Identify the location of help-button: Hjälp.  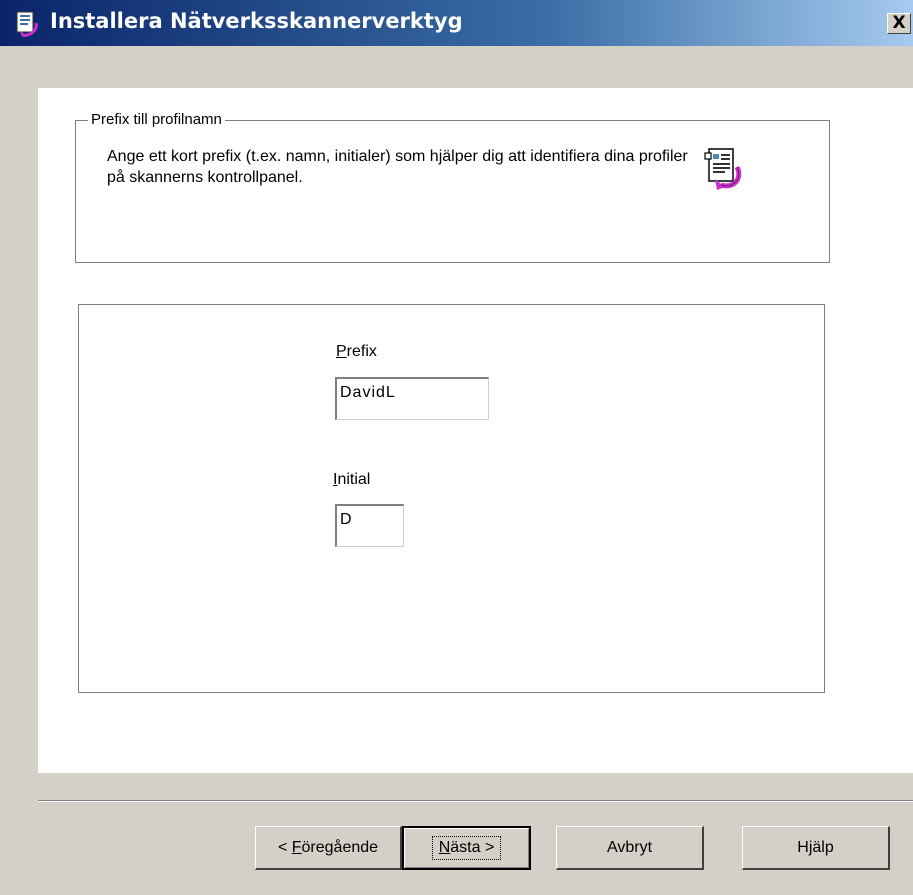
(816, 848).